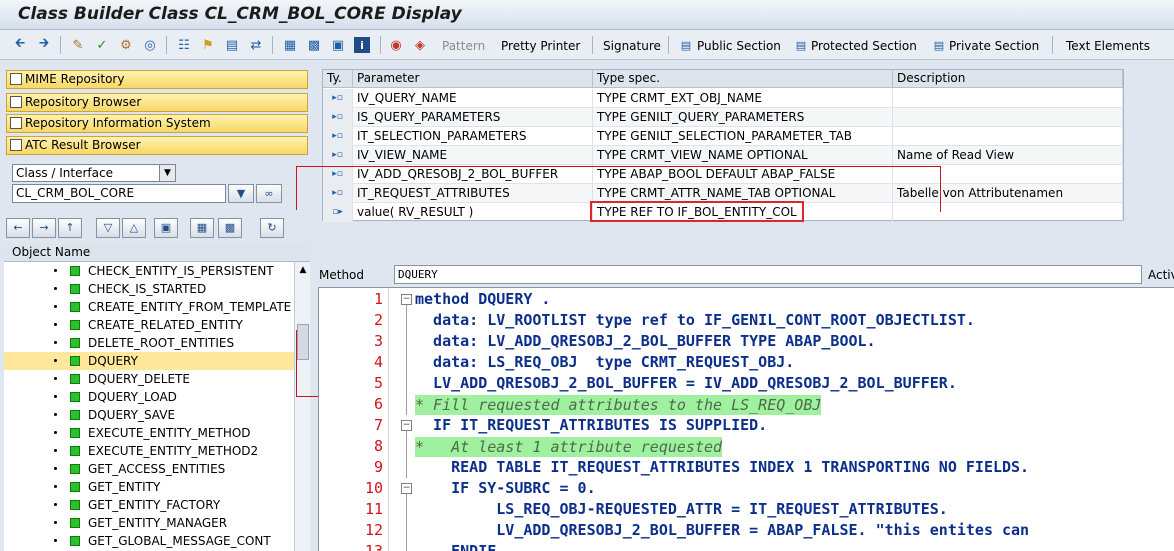 This screenshot has height=551, width=1174. What do you see at coordinates (161, 343) in the screenshot?
I see `tree-item-label: DELETE_ROOT_ENTITIES` at bounding box center [161, 343].